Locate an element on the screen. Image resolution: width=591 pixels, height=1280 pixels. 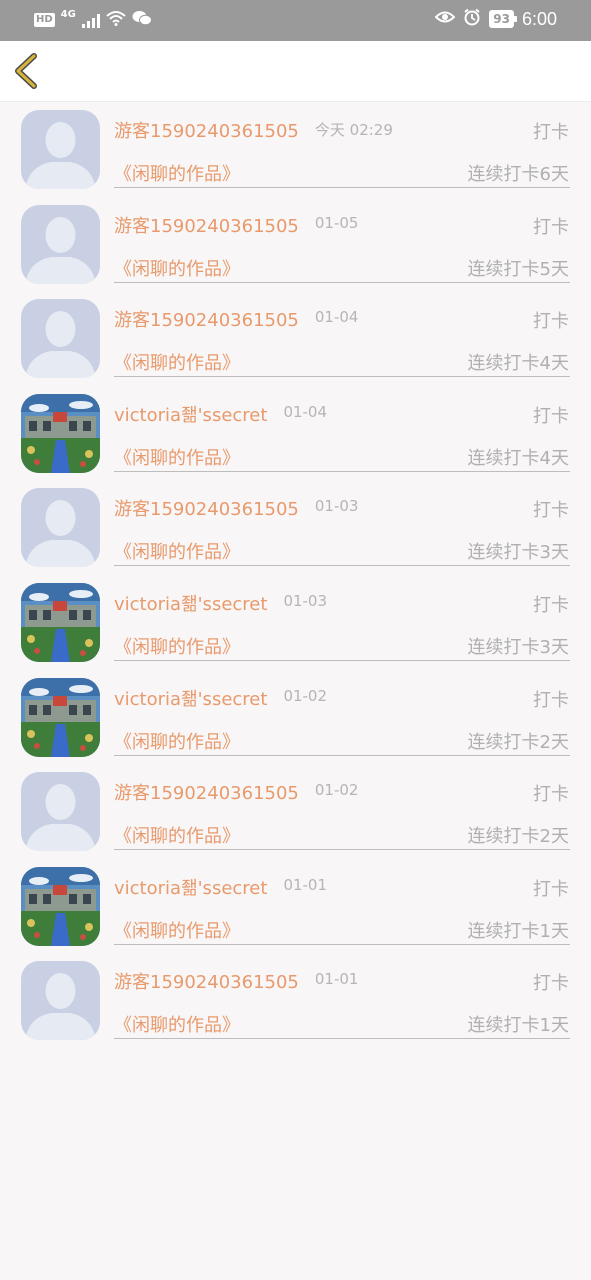
signal-icon is located at coordinates (90, 20).